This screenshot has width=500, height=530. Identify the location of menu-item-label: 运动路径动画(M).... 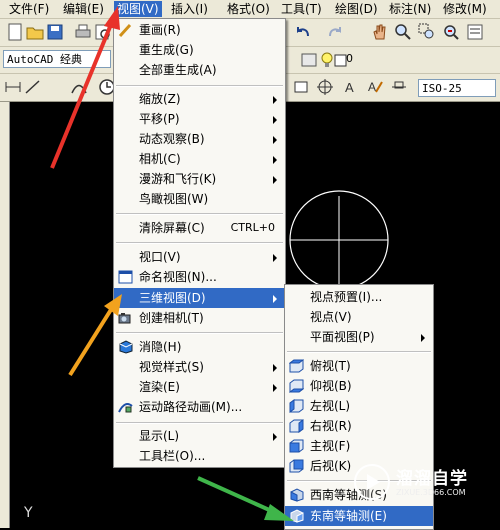
(191, 407).